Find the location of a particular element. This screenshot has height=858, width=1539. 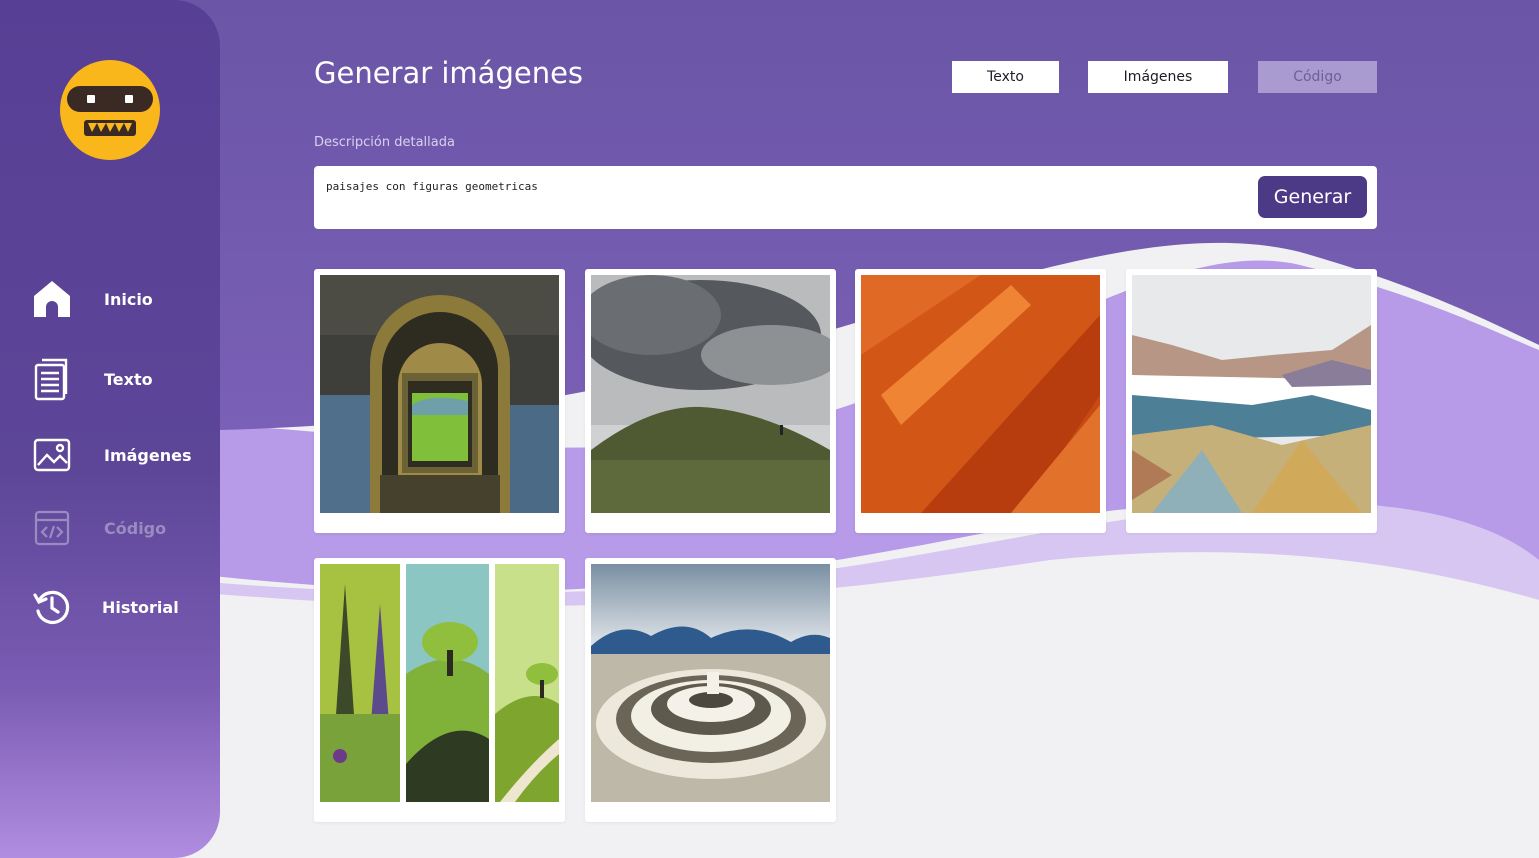

logo-visor is located at coordinates (110, 99).